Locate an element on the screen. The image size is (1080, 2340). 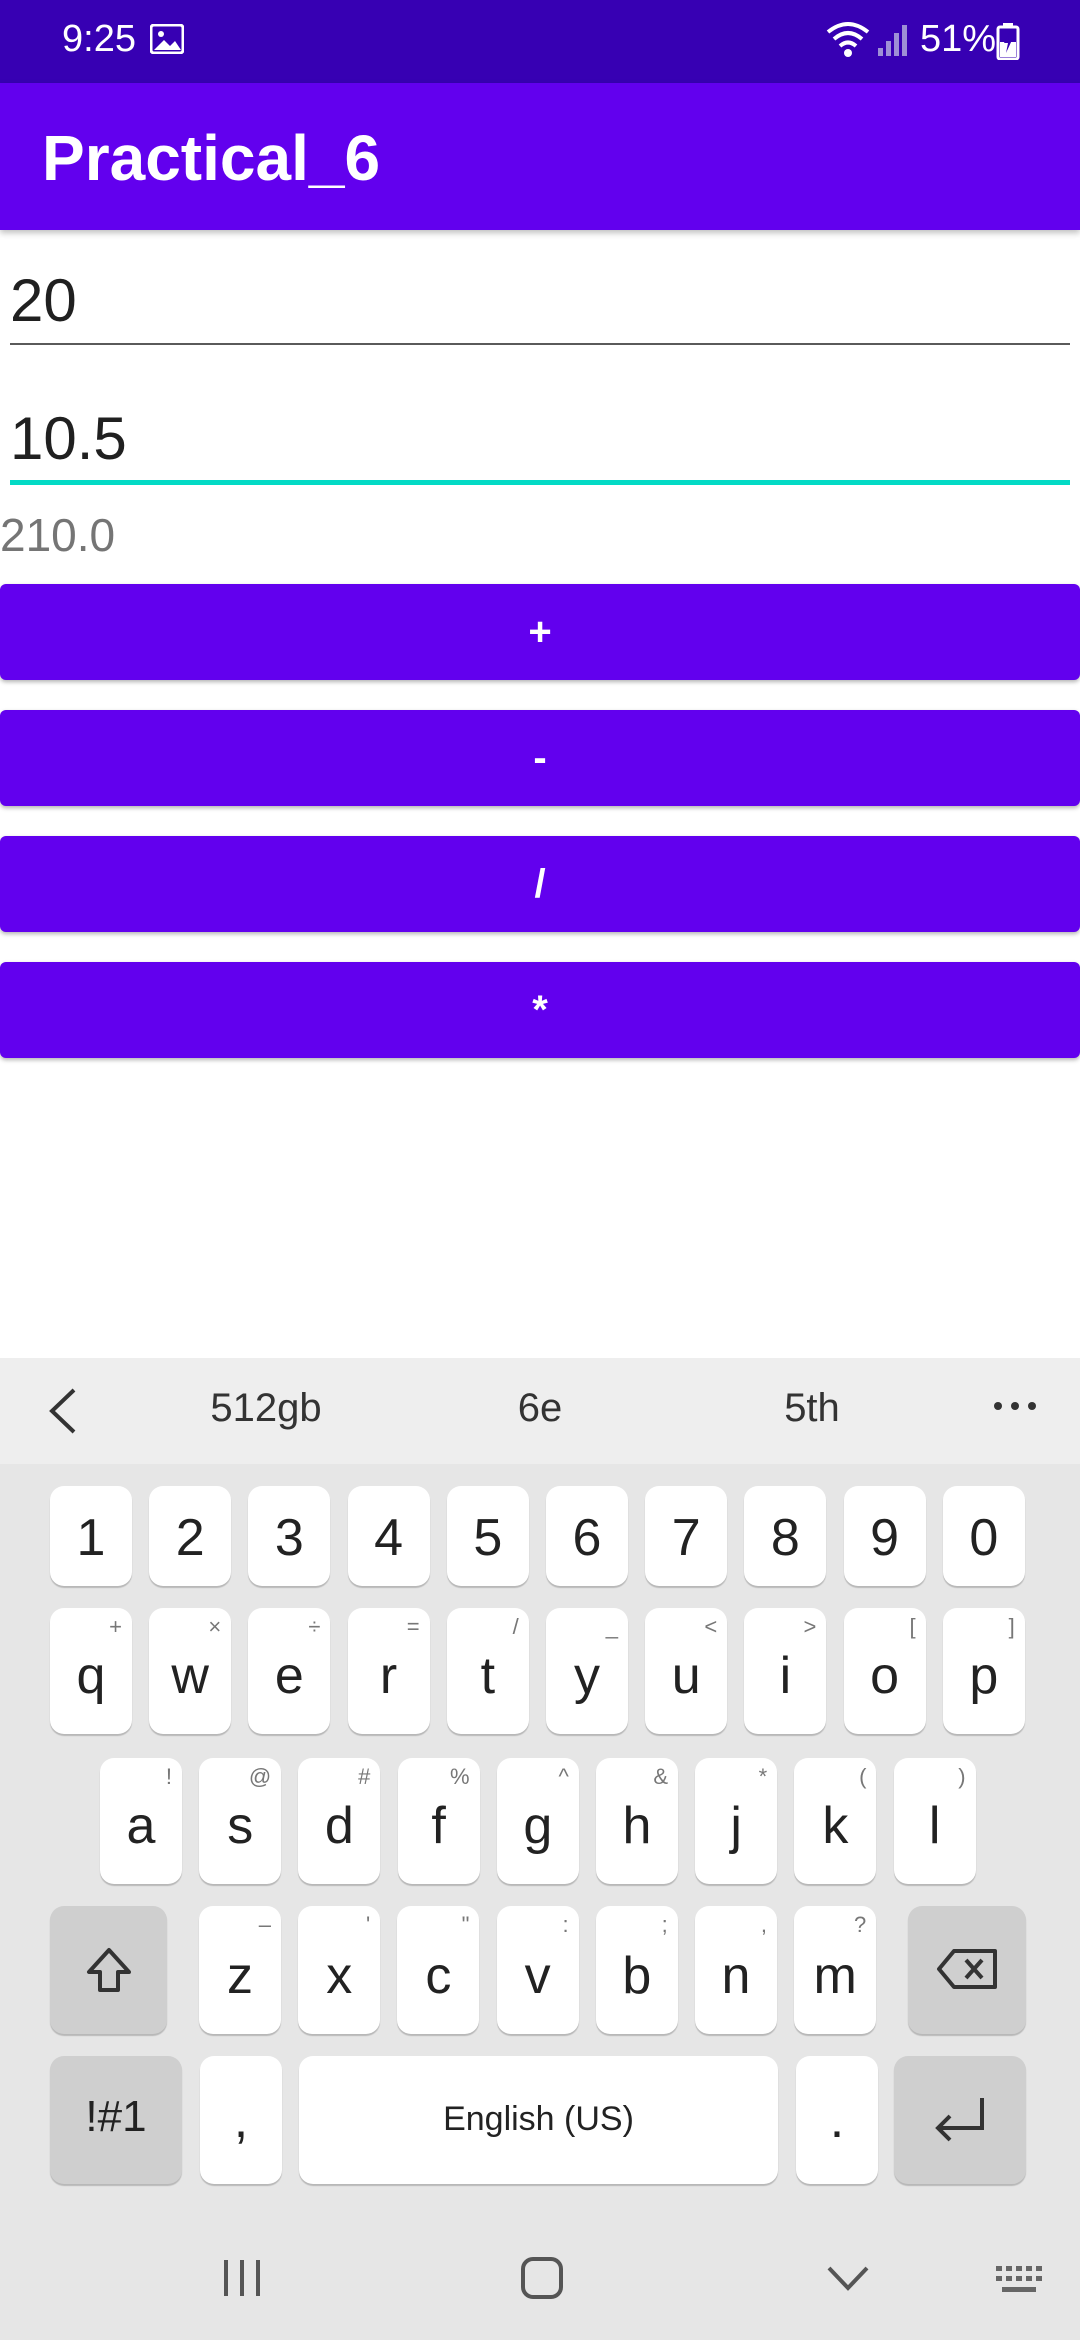
key-1-label: 1 is located at coordinates (91, 1538).